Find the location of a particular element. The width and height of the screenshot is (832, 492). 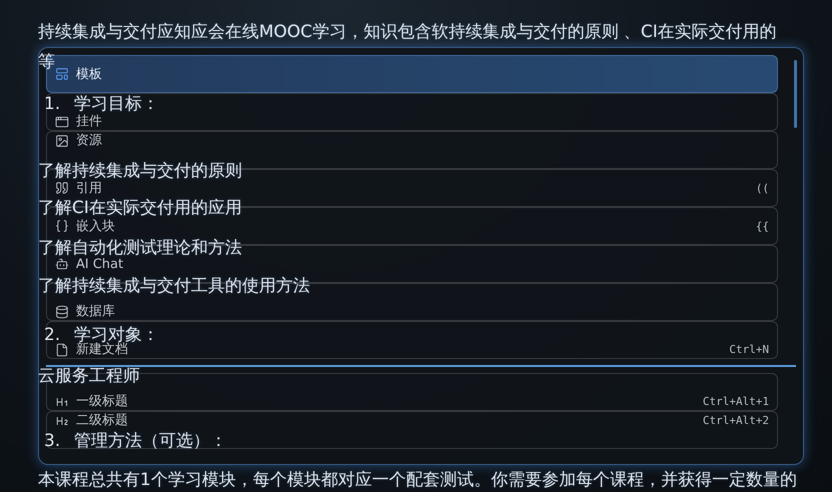

braces-icon is located at coordinates (62, 226).